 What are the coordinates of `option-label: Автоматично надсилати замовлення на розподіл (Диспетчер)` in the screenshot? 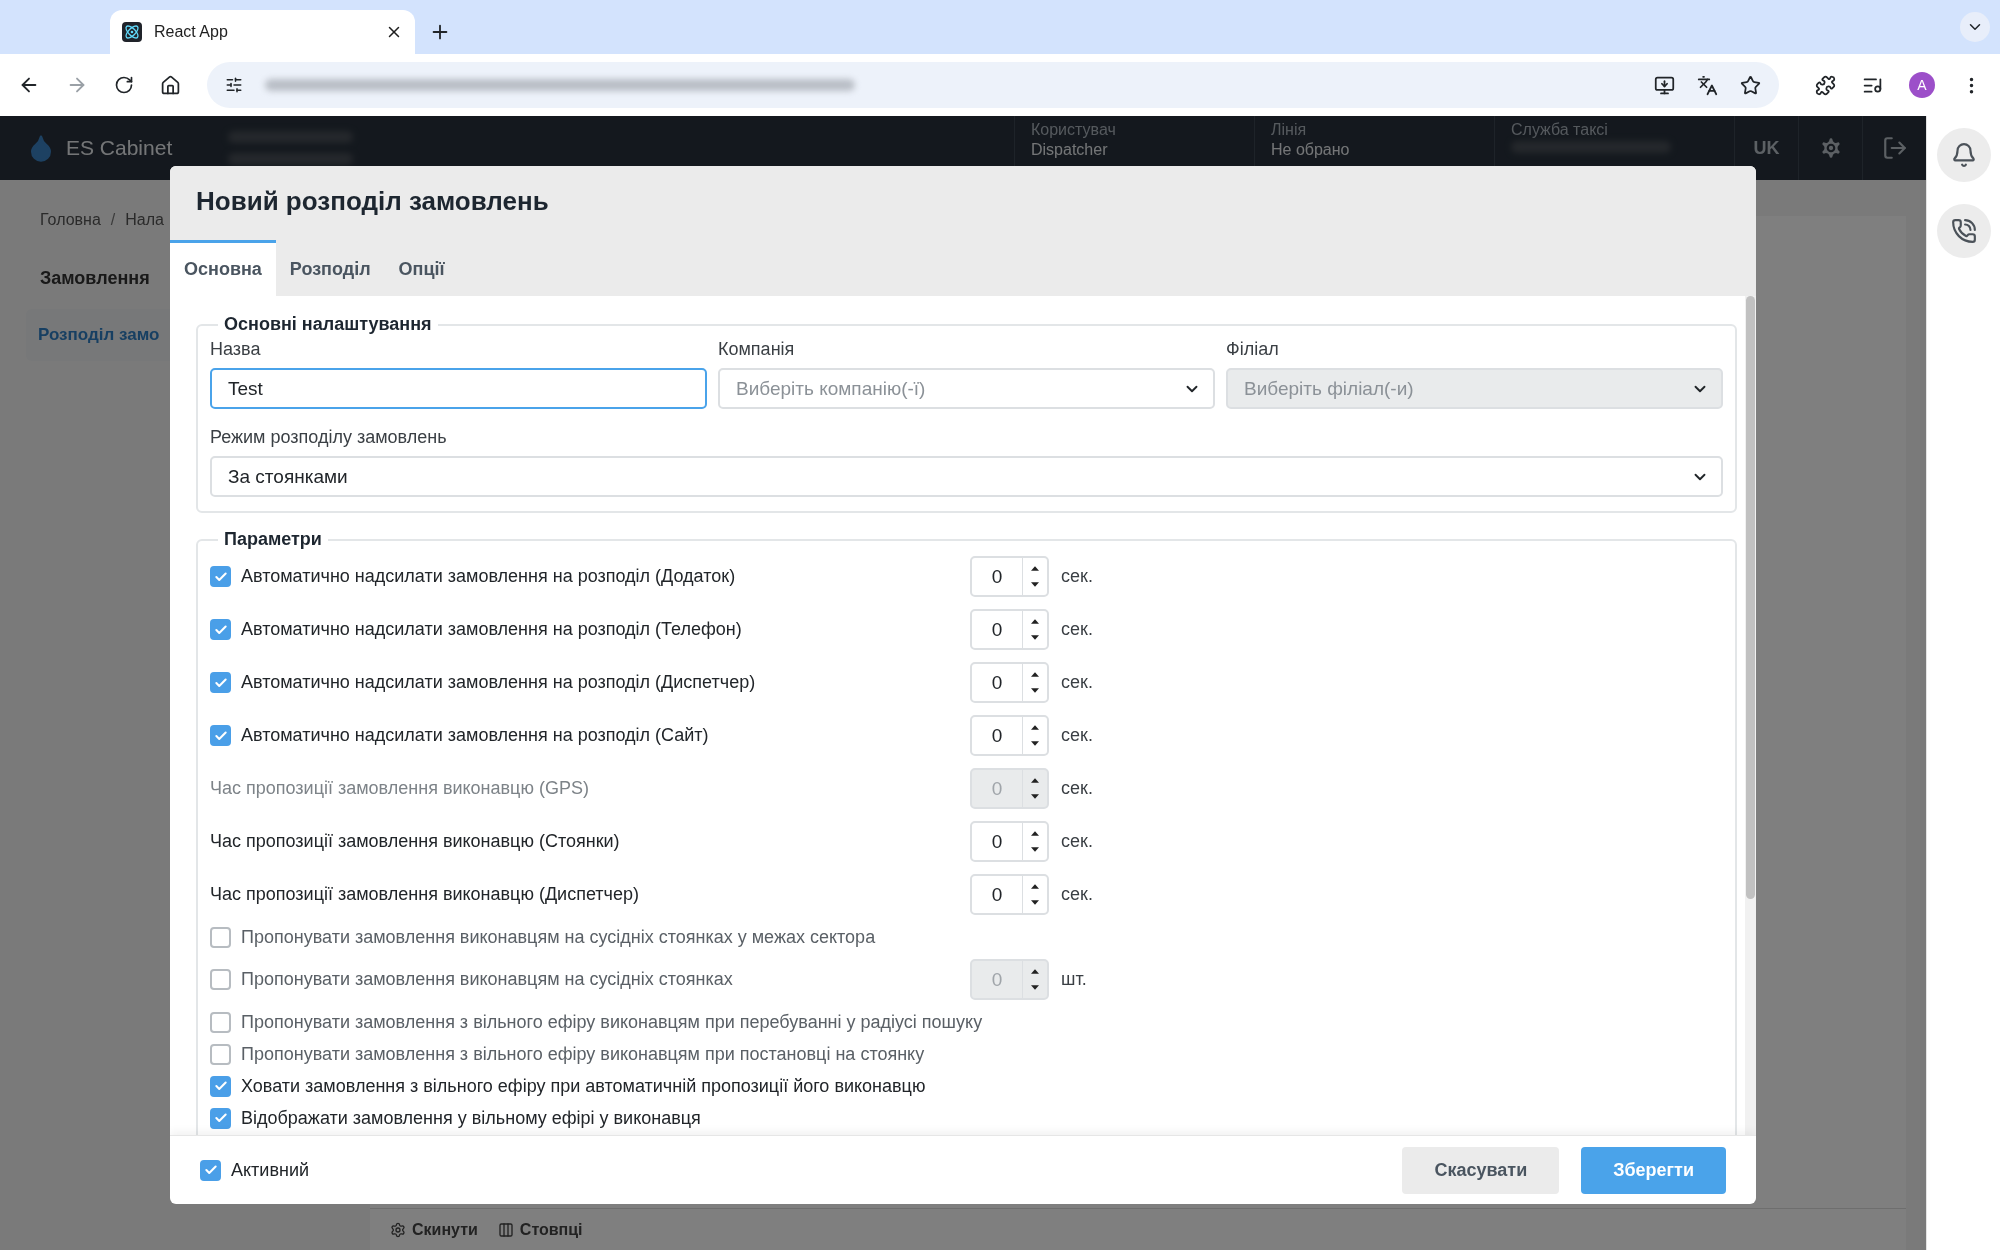 It's located at (498, 682).